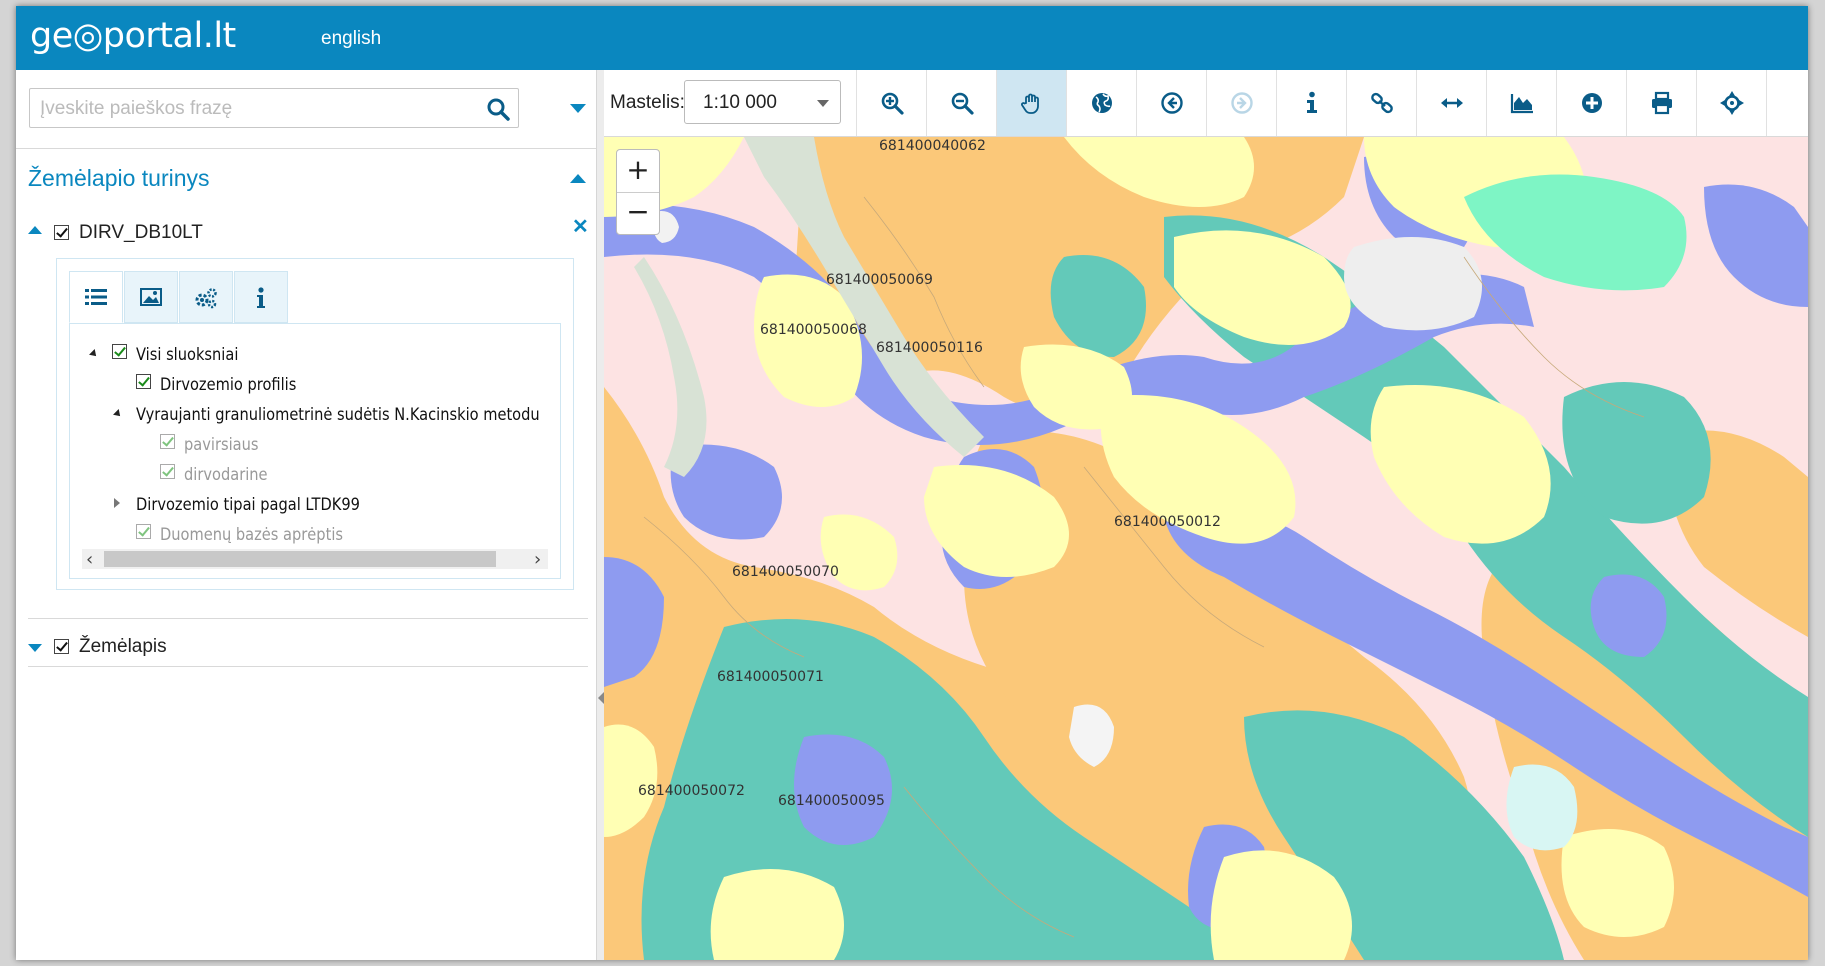 The height and width of the screenshot is (966, 1825). I want to click on map-toolbar: Mastelis: 1:10 000, so click(1206, 103).